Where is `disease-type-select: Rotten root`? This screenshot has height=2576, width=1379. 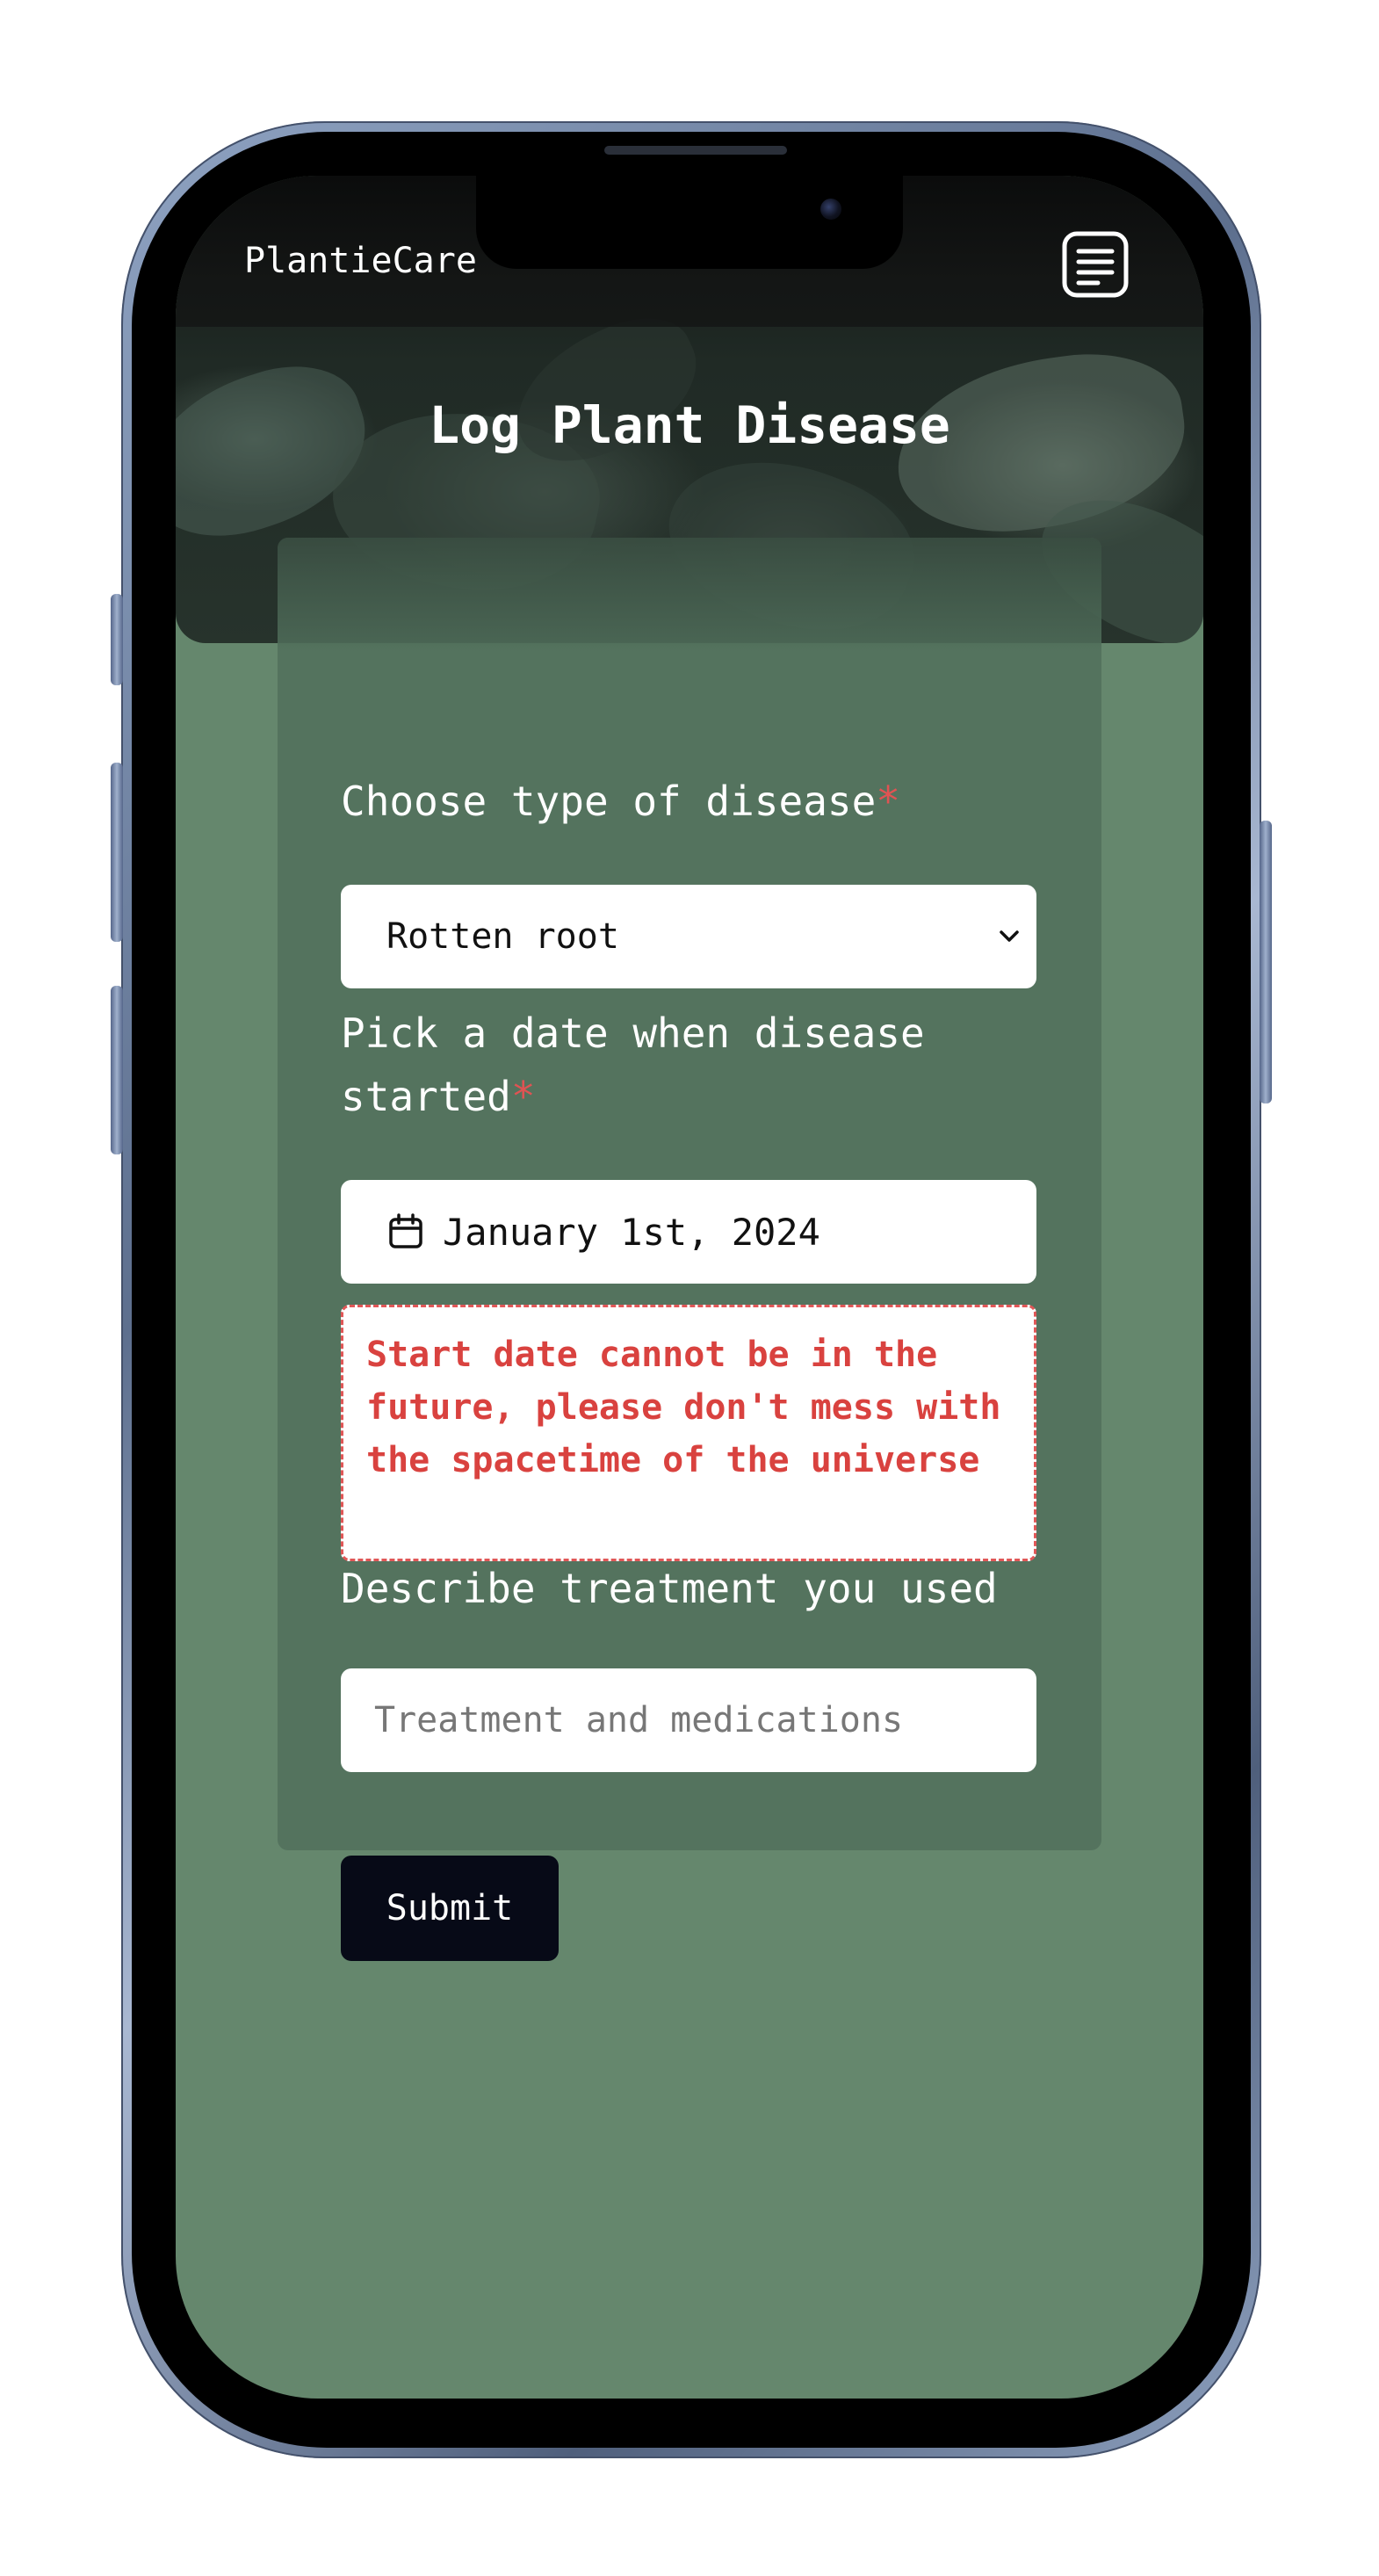 disease-type-select: Rotten root is located at coordinates (688, 936).